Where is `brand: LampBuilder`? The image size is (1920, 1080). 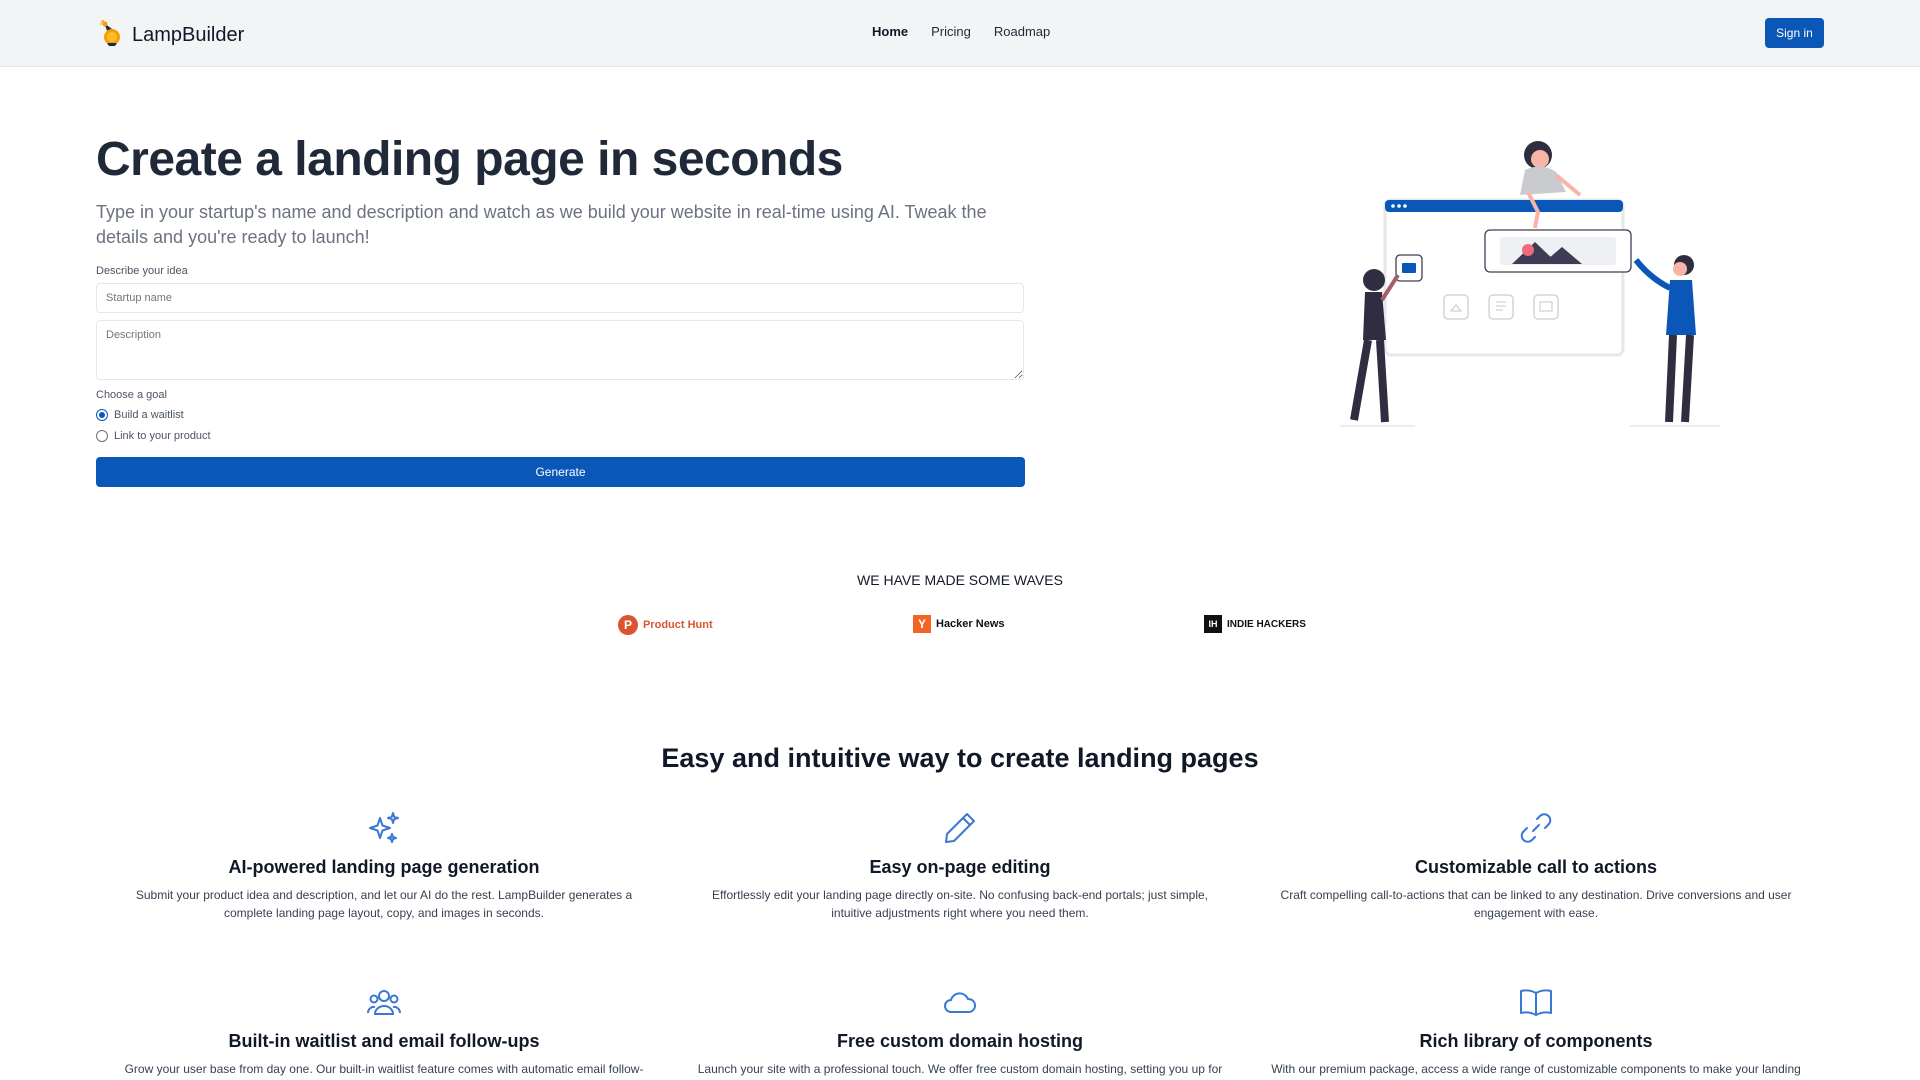 brand: LampBuilder is located at coordinates (171, 35).